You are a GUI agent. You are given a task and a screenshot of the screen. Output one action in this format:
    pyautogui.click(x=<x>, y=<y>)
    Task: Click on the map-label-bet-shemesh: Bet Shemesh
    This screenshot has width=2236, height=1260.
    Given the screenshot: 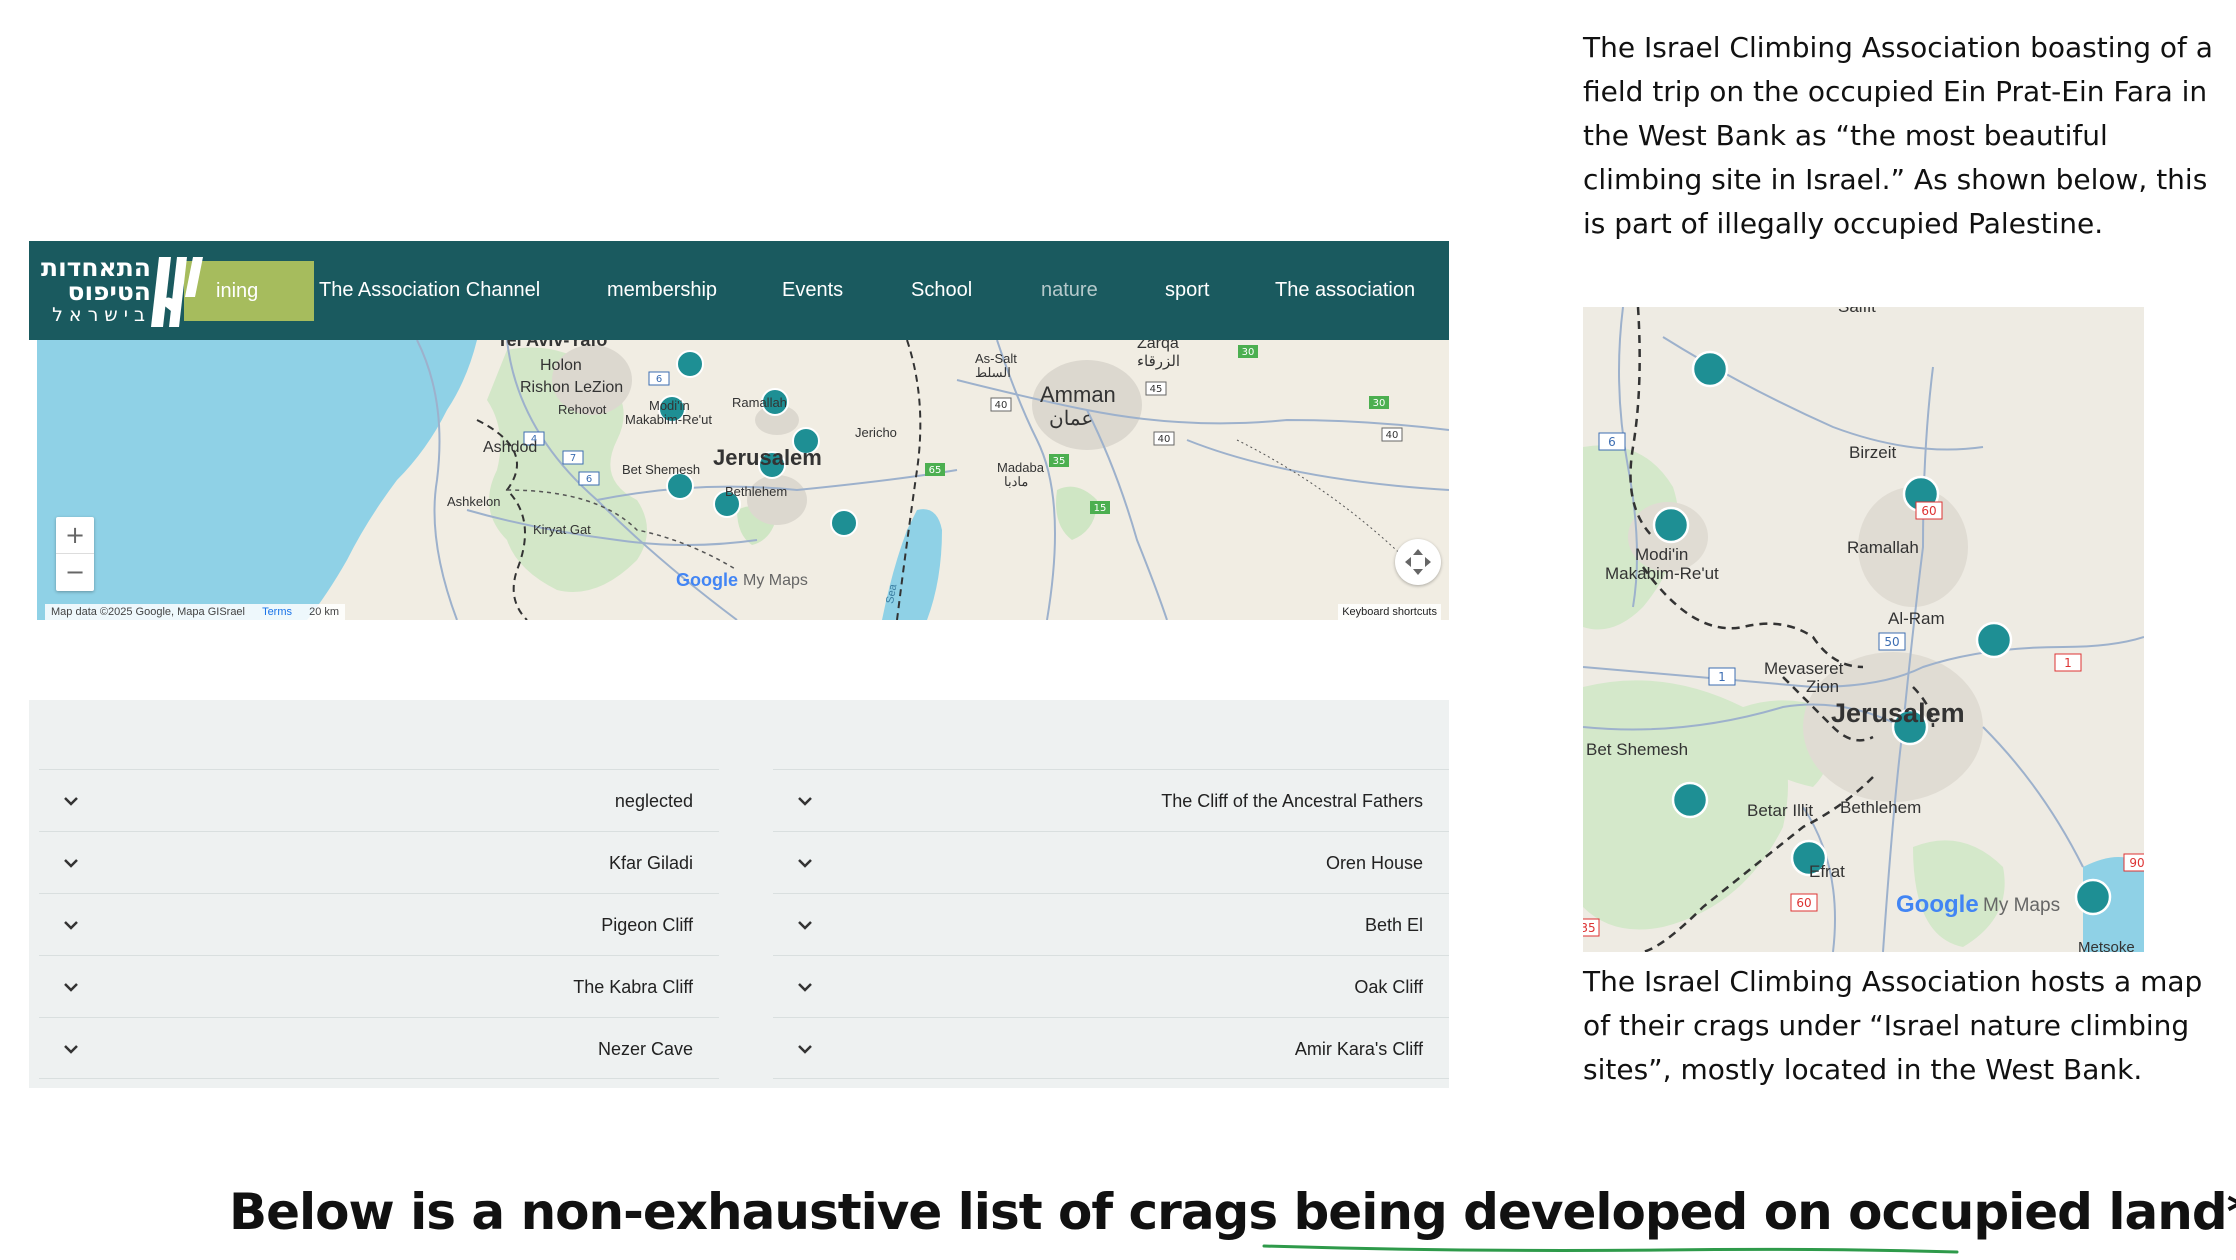 What is the action you would take?
    pyautogui.click(x=661, y=469)
    